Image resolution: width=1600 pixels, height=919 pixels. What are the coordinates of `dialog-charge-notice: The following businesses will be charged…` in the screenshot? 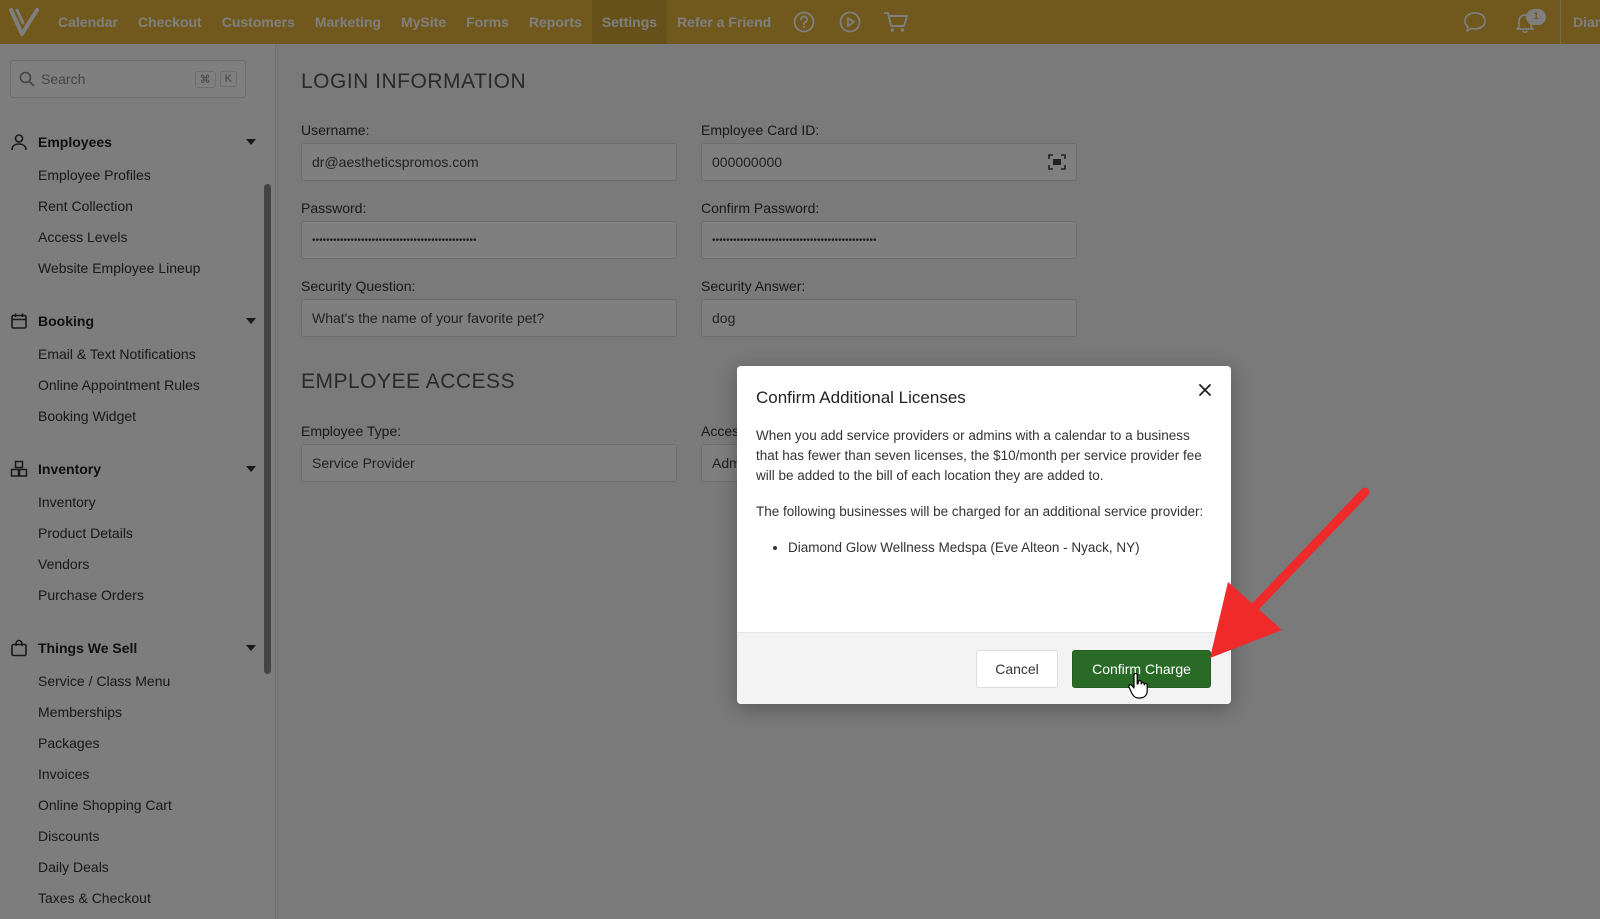 It's located at (980, 511).